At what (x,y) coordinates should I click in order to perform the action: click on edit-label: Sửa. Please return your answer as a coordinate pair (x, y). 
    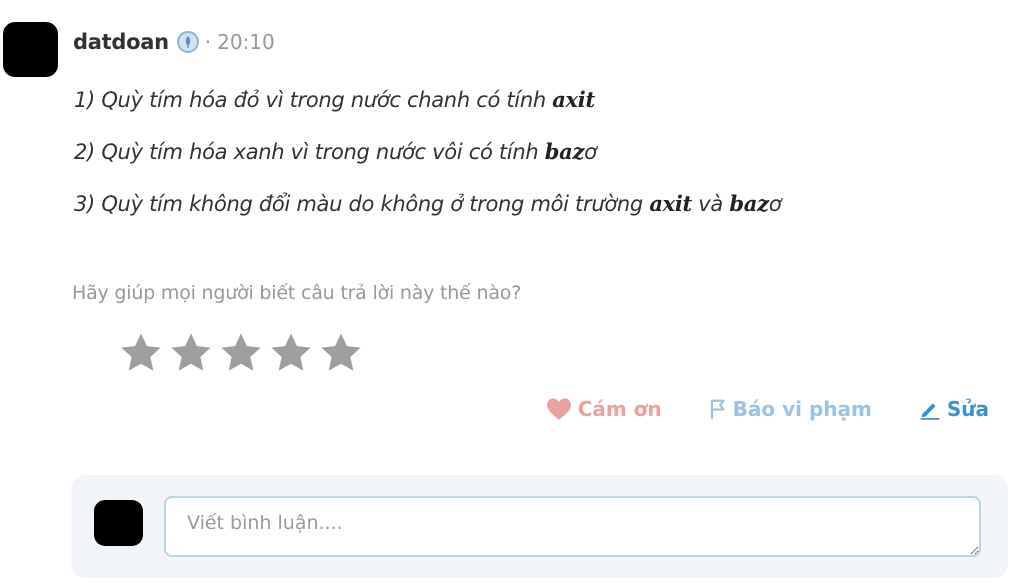
    Looking at the image, I should click on (967, 409).